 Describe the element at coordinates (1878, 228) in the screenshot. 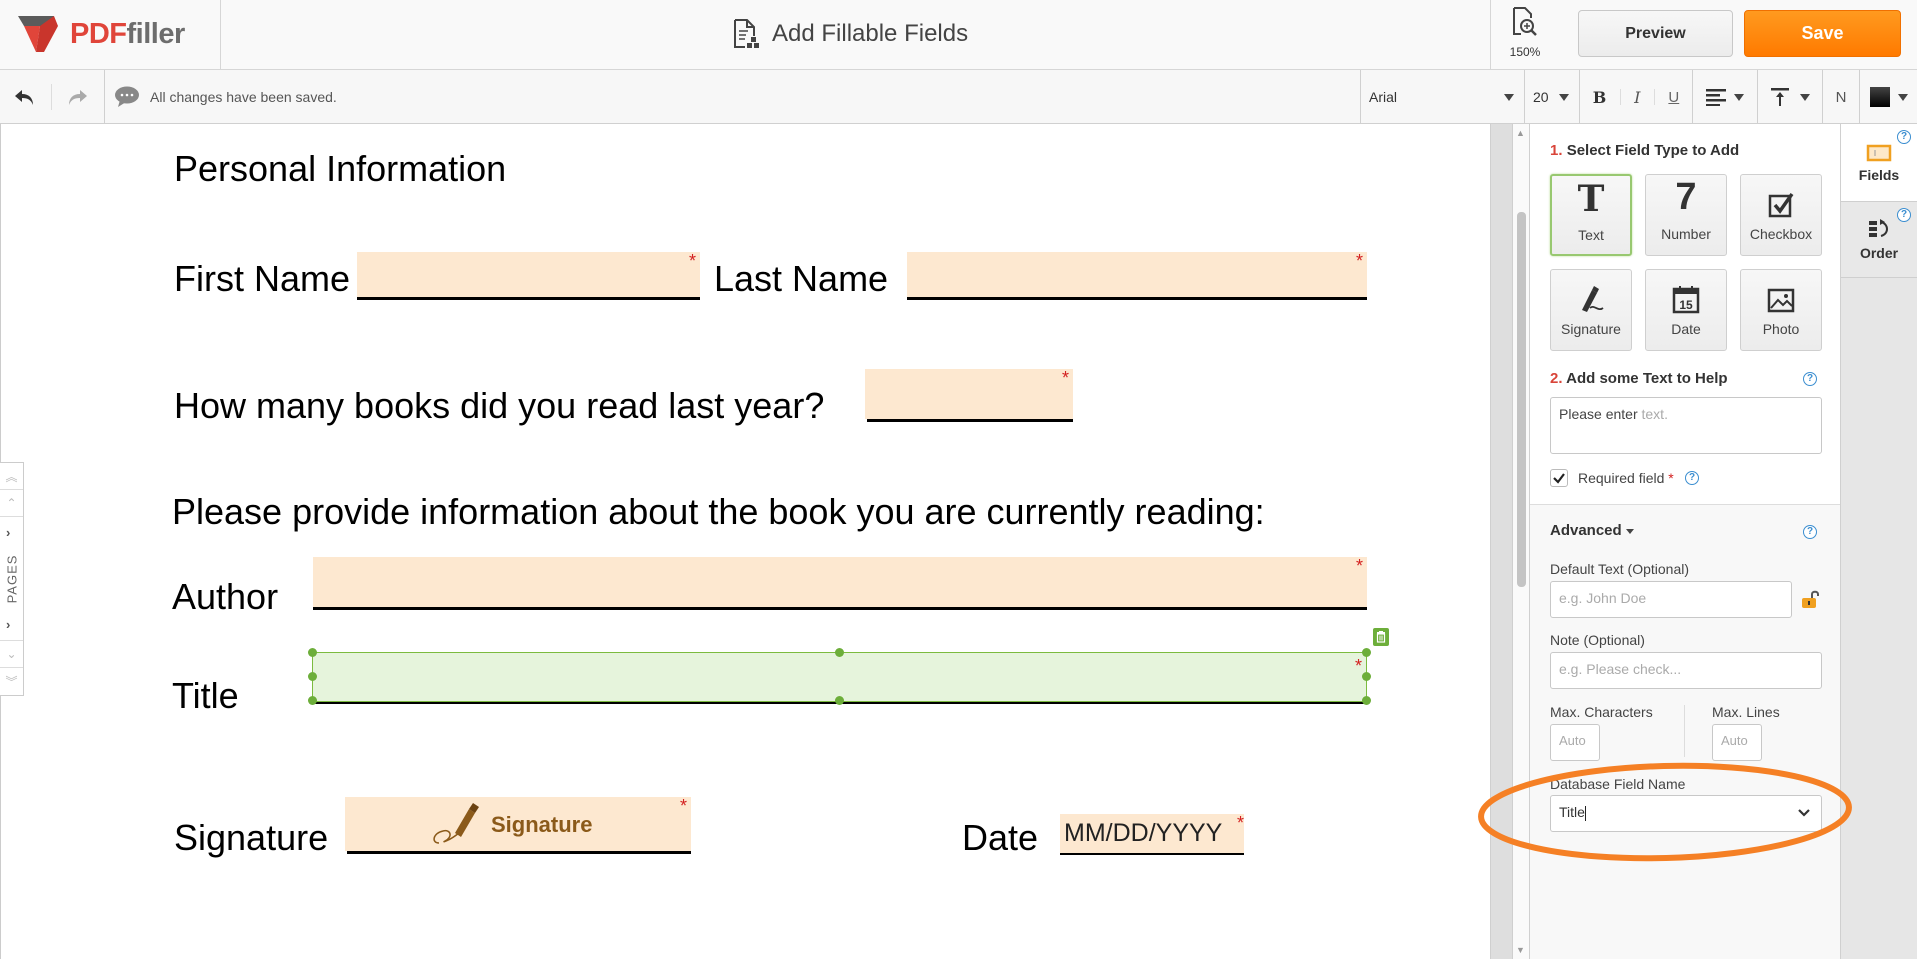

I see `order-icon` at that location.